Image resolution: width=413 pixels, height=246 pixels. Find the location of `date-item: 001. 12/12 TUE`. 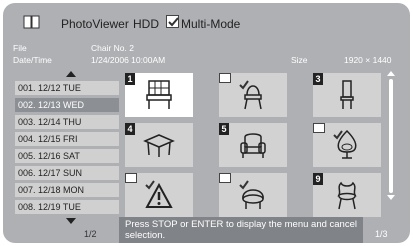

date-item: 001. 12/12 TUE is located at coordinates (67, 88).